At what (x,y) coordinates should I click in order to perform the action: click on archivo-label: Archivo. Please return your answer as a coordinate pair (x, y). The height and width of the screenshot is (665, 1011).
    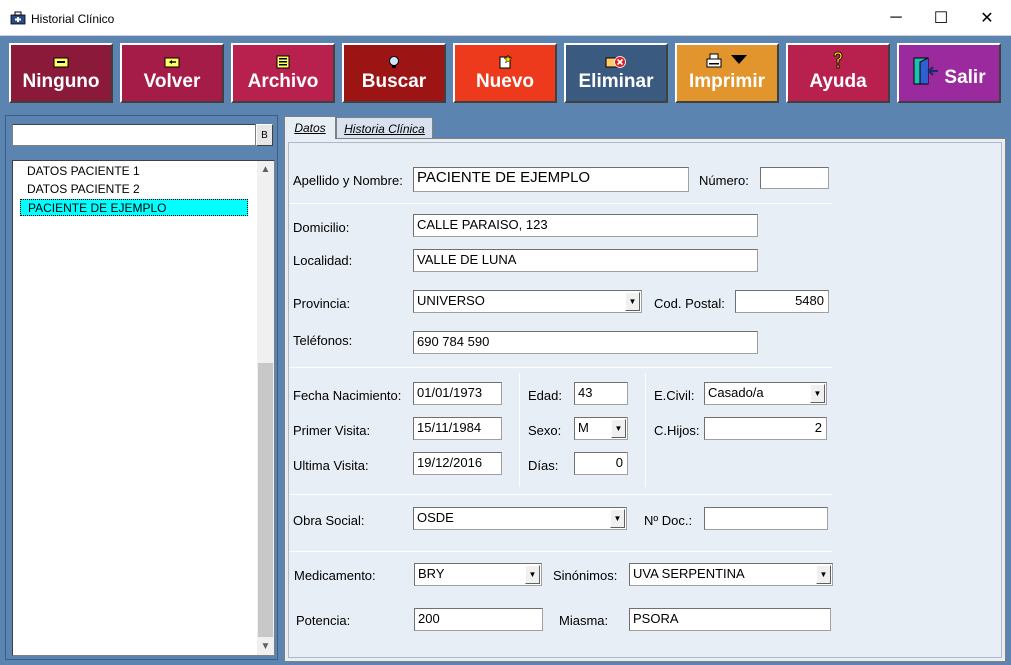
    Looking at the image, I should click on (283, 81).